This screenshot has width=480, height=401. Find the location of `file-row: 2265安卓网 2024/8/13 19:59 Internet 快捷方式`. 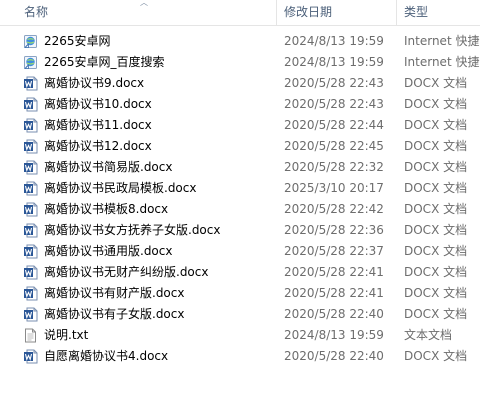

file-row: 2265安卓网 2024/8/13 19:59 Internet 快捷方式 is located at coordinates (240, 41).